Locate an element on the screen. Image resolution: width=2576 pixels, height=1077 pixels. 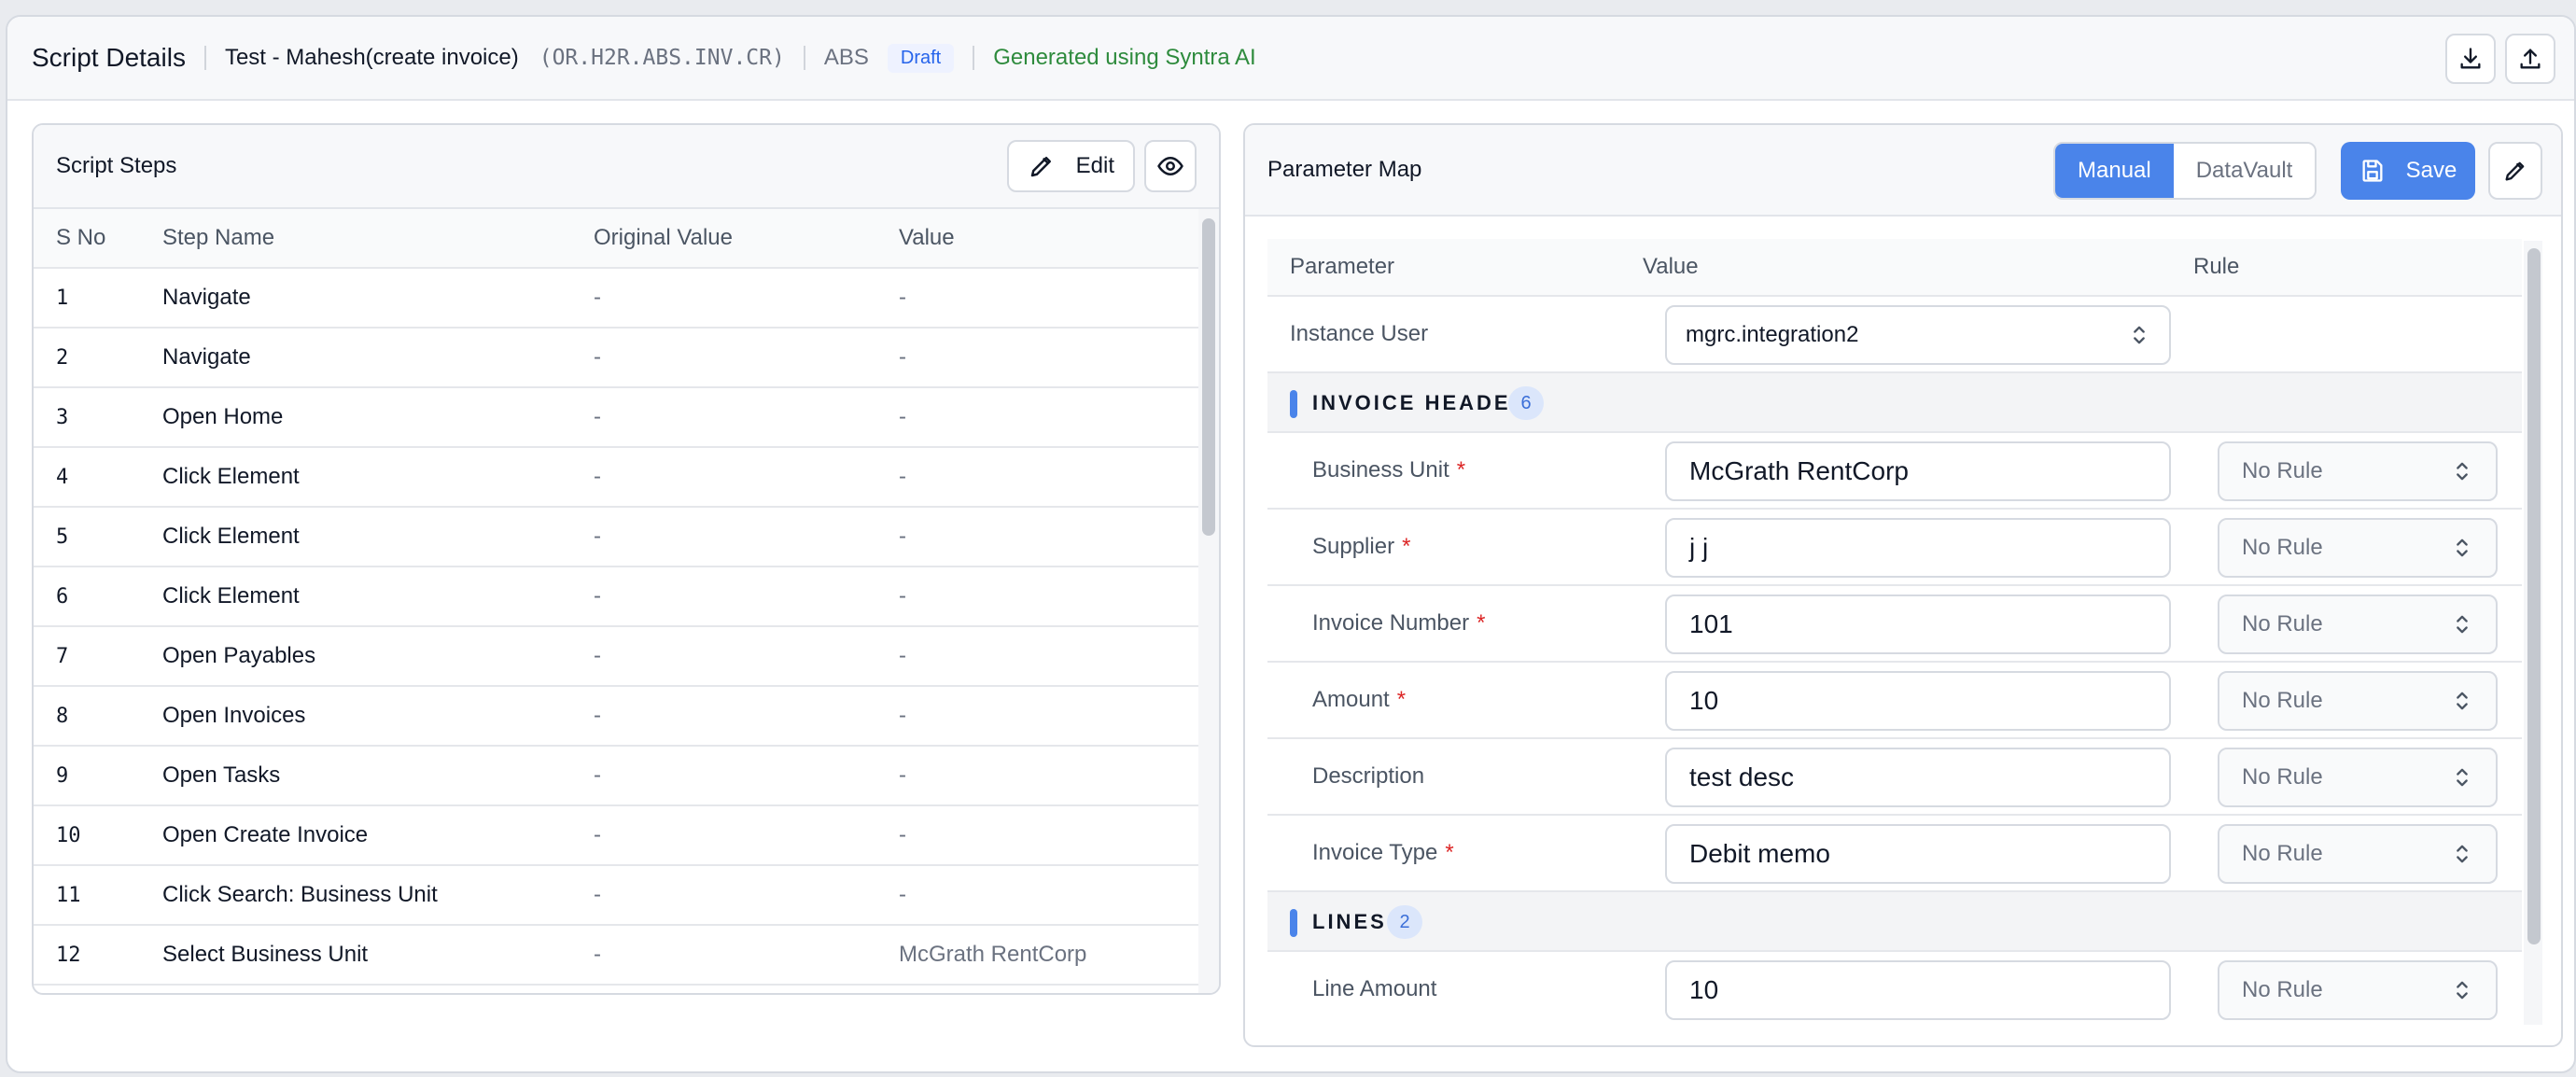
table-row: 6 Click Element - - is located at coordinates (617, 597).